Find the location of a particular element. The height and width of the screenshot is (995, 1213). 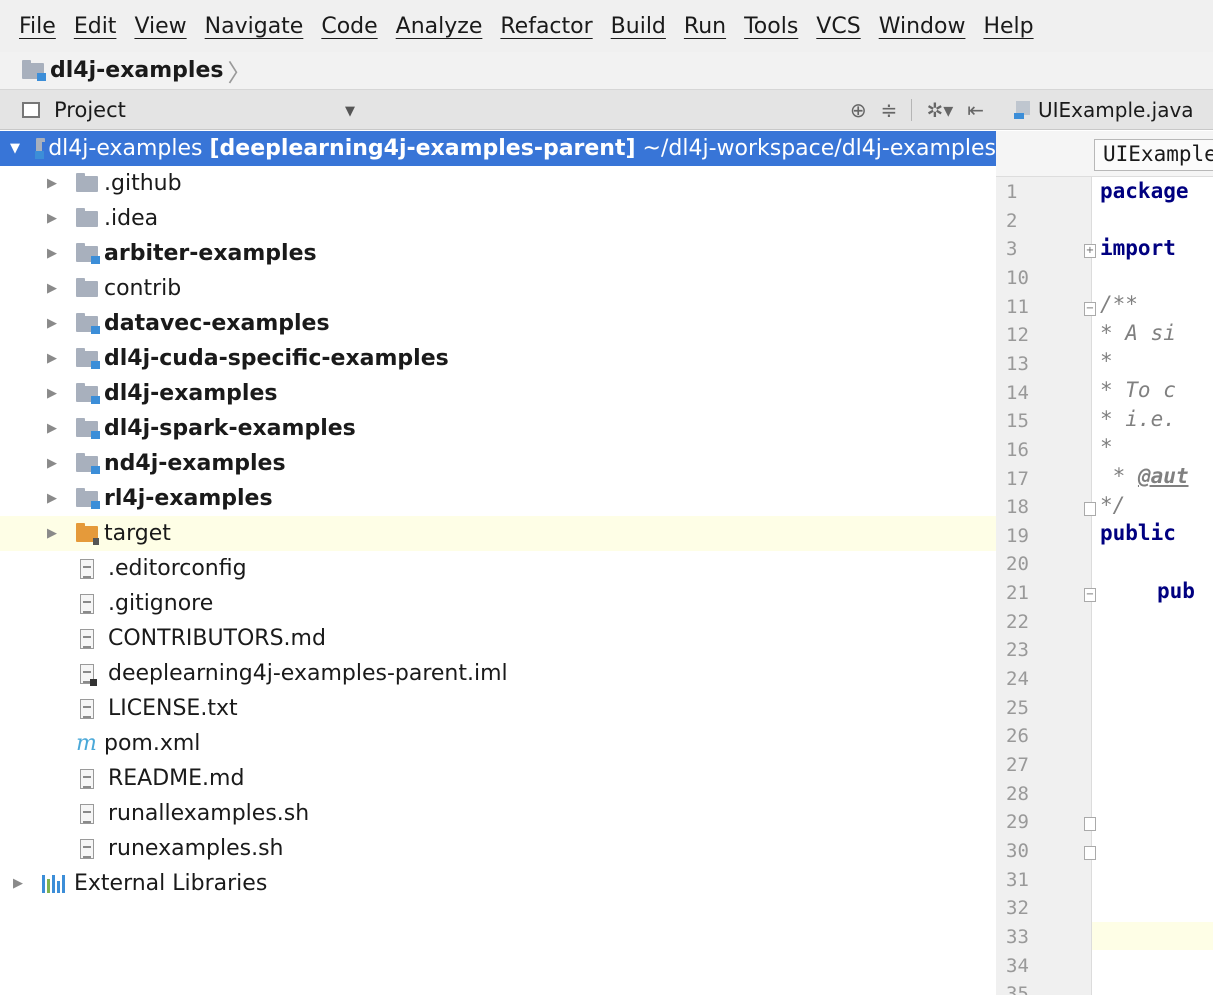

project-tool-window-header: Project ▼ ⊕ ≑ ✲▾ ⇤ is located at coordinates (498, 110).